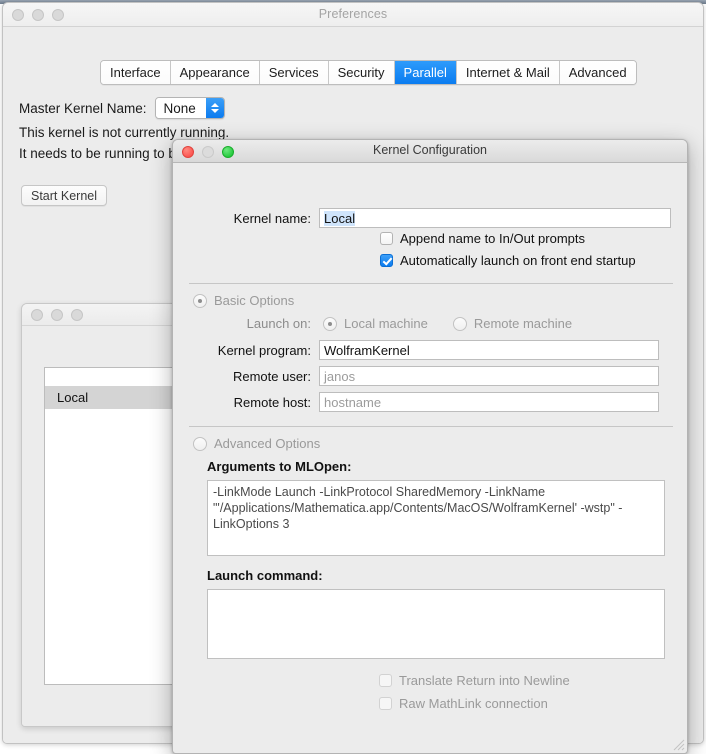  What do you see at coordinates (484, 680) in the screenshot?
I see `translate-return-label: Translate Return into Newline` at bounding box center [484, 680].